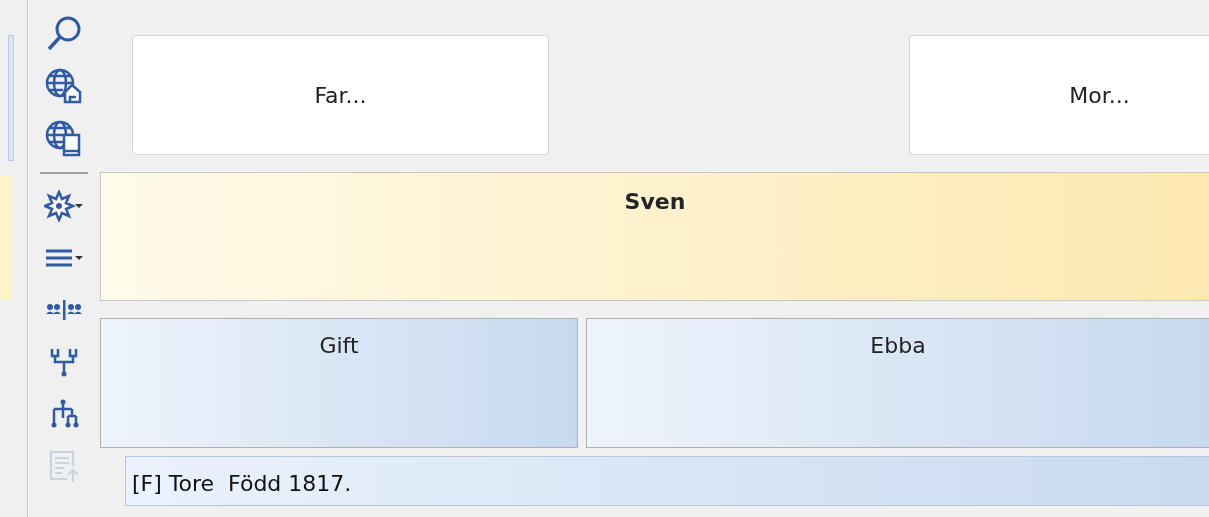 The width and height of the screenshot is (1209, 517). I want to click on people-pairs-icon, so click(64, 310).